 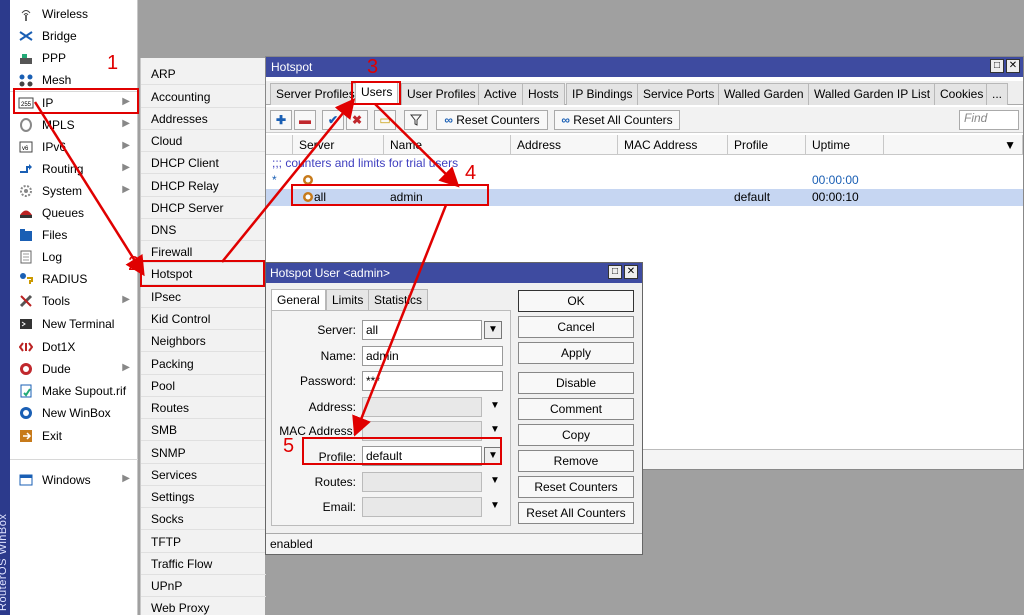 What do you see at coordinates (432, 356) in the screenshot?
I see `name-field: admin` at bounding box center [432, 356].